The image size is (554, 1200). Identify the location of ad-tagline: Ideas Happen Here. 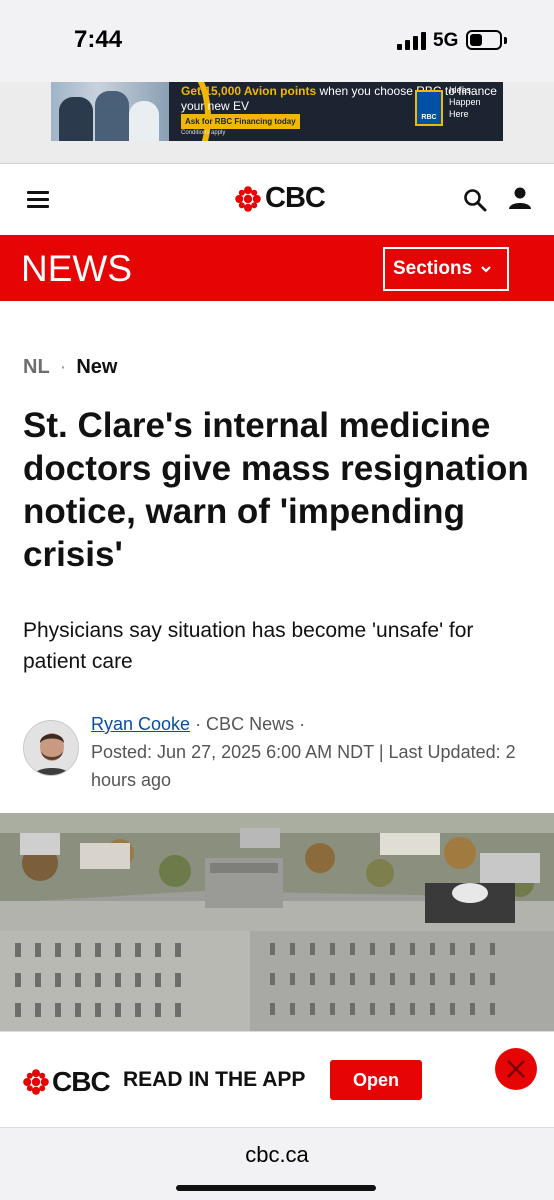
(465, 102).